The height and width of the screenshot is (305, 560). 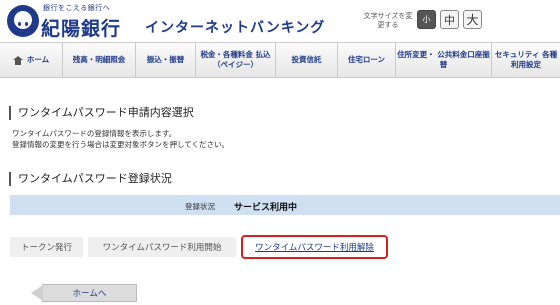 I want to click on home-button-label: ホームへ, so click(x=89, y=294).